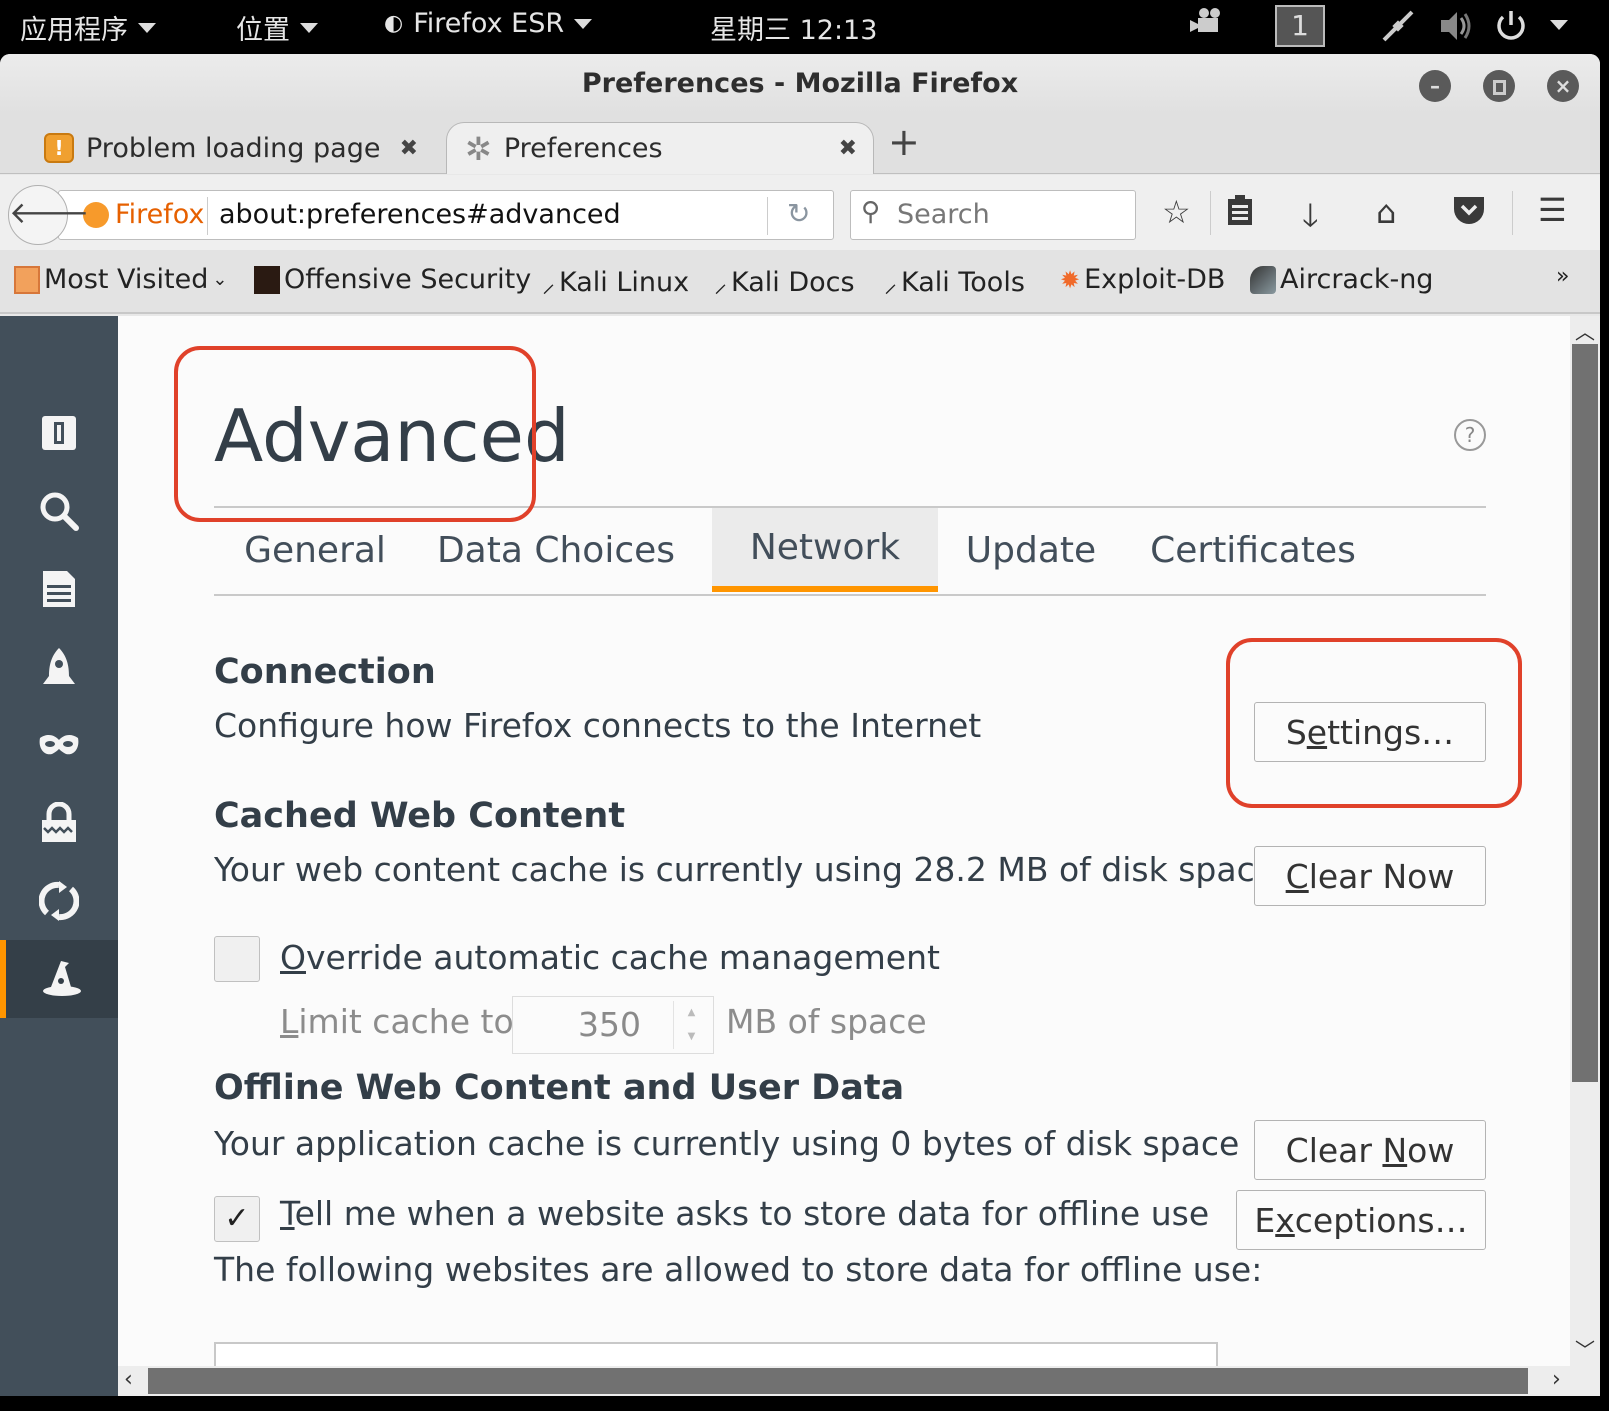  Describe the element at coordinates (1386, 212) in the screenshot. I see `home-icon: ⌂` at that location.